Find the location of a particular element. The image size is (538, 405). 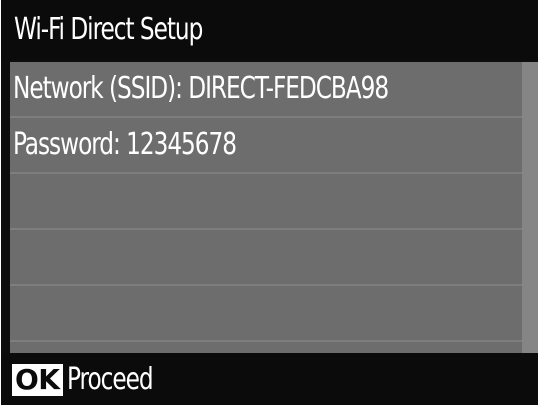

scrollbar is located at coordinates (530, 207).